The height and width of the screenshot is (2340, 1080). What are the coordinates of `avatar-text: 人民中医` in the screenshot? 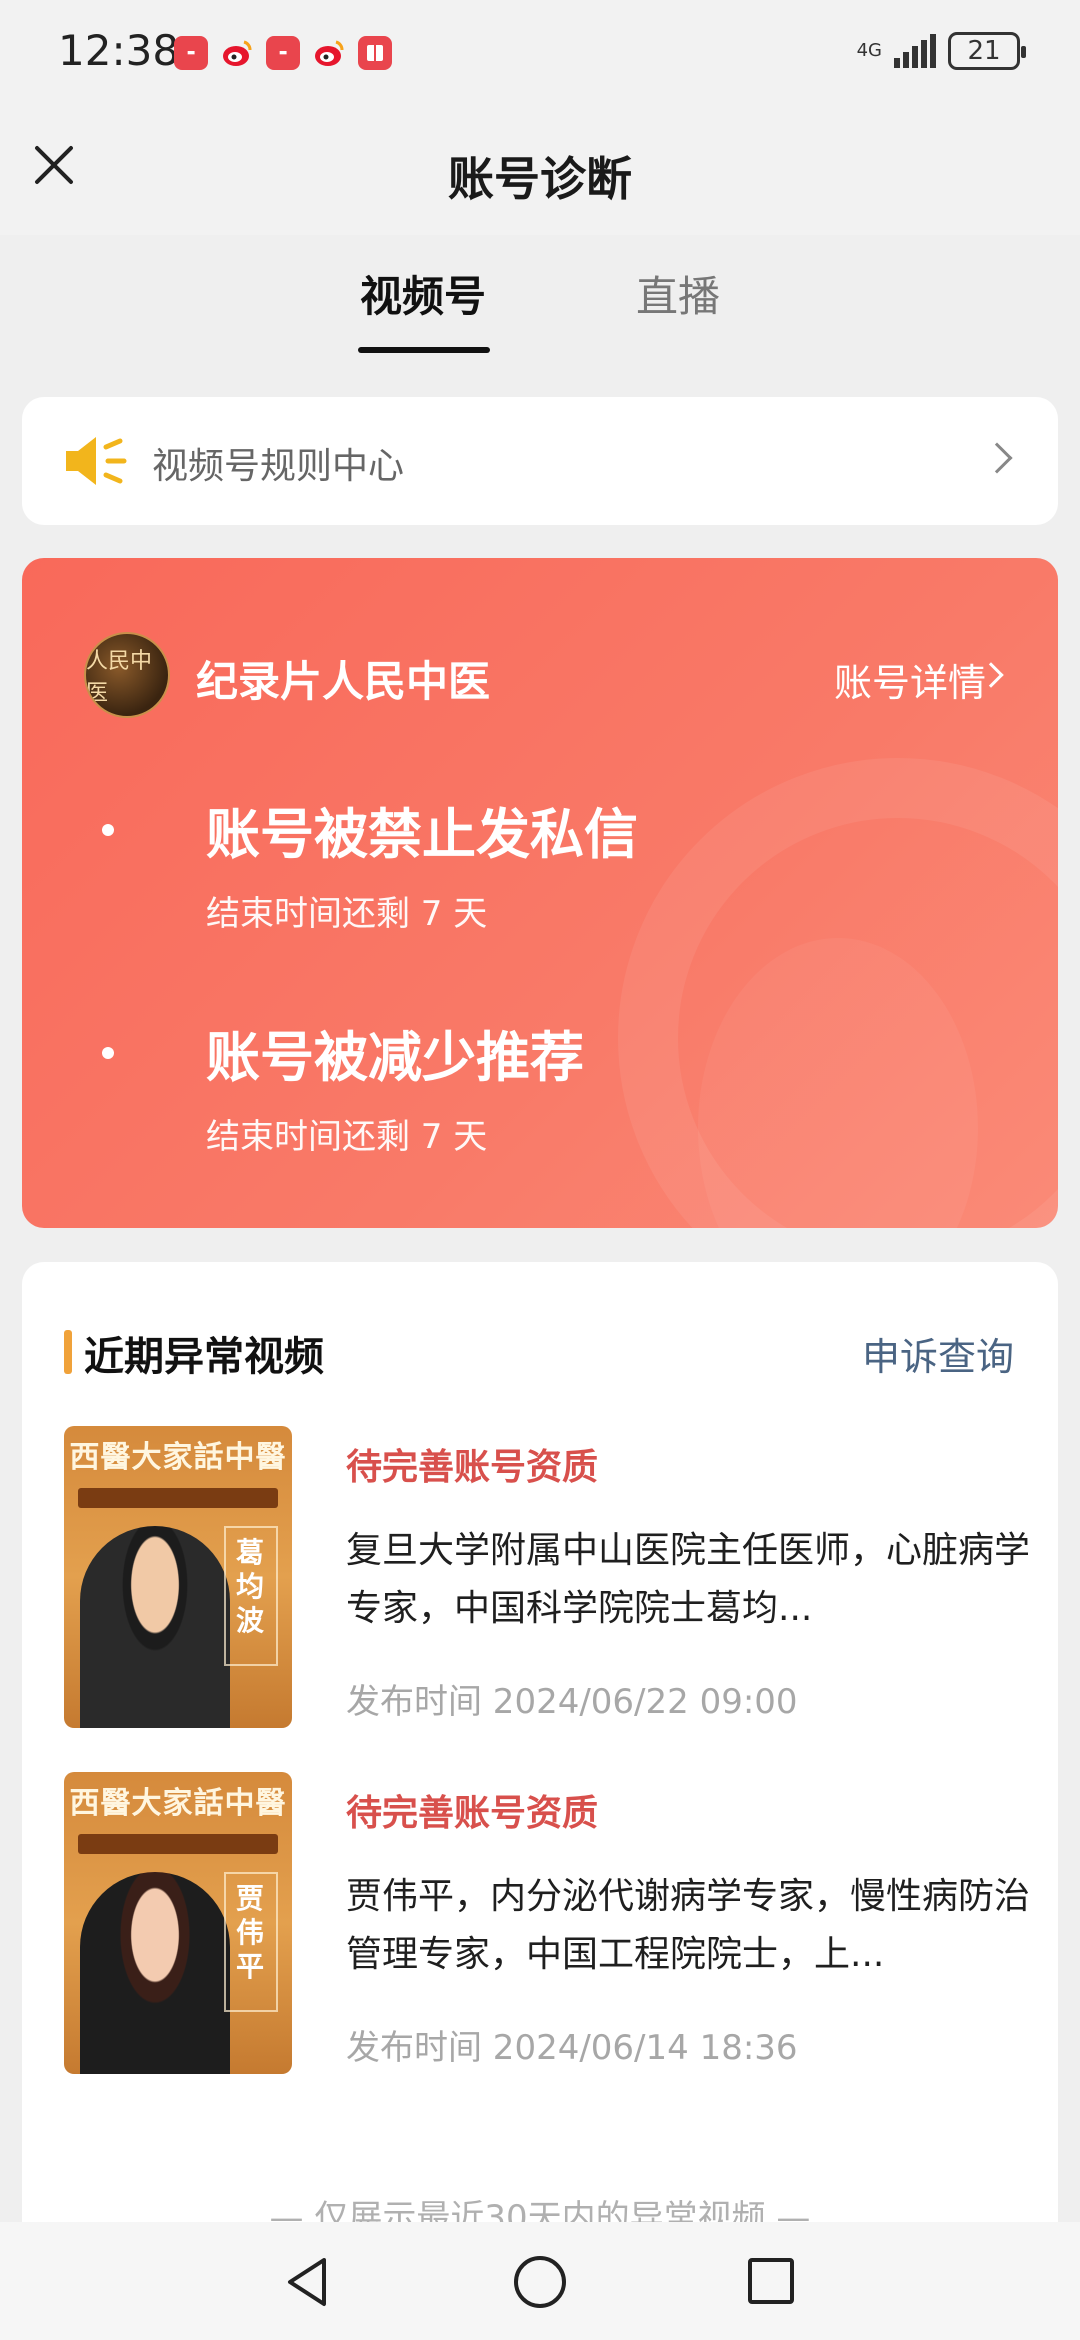 It's located at (119, 677).